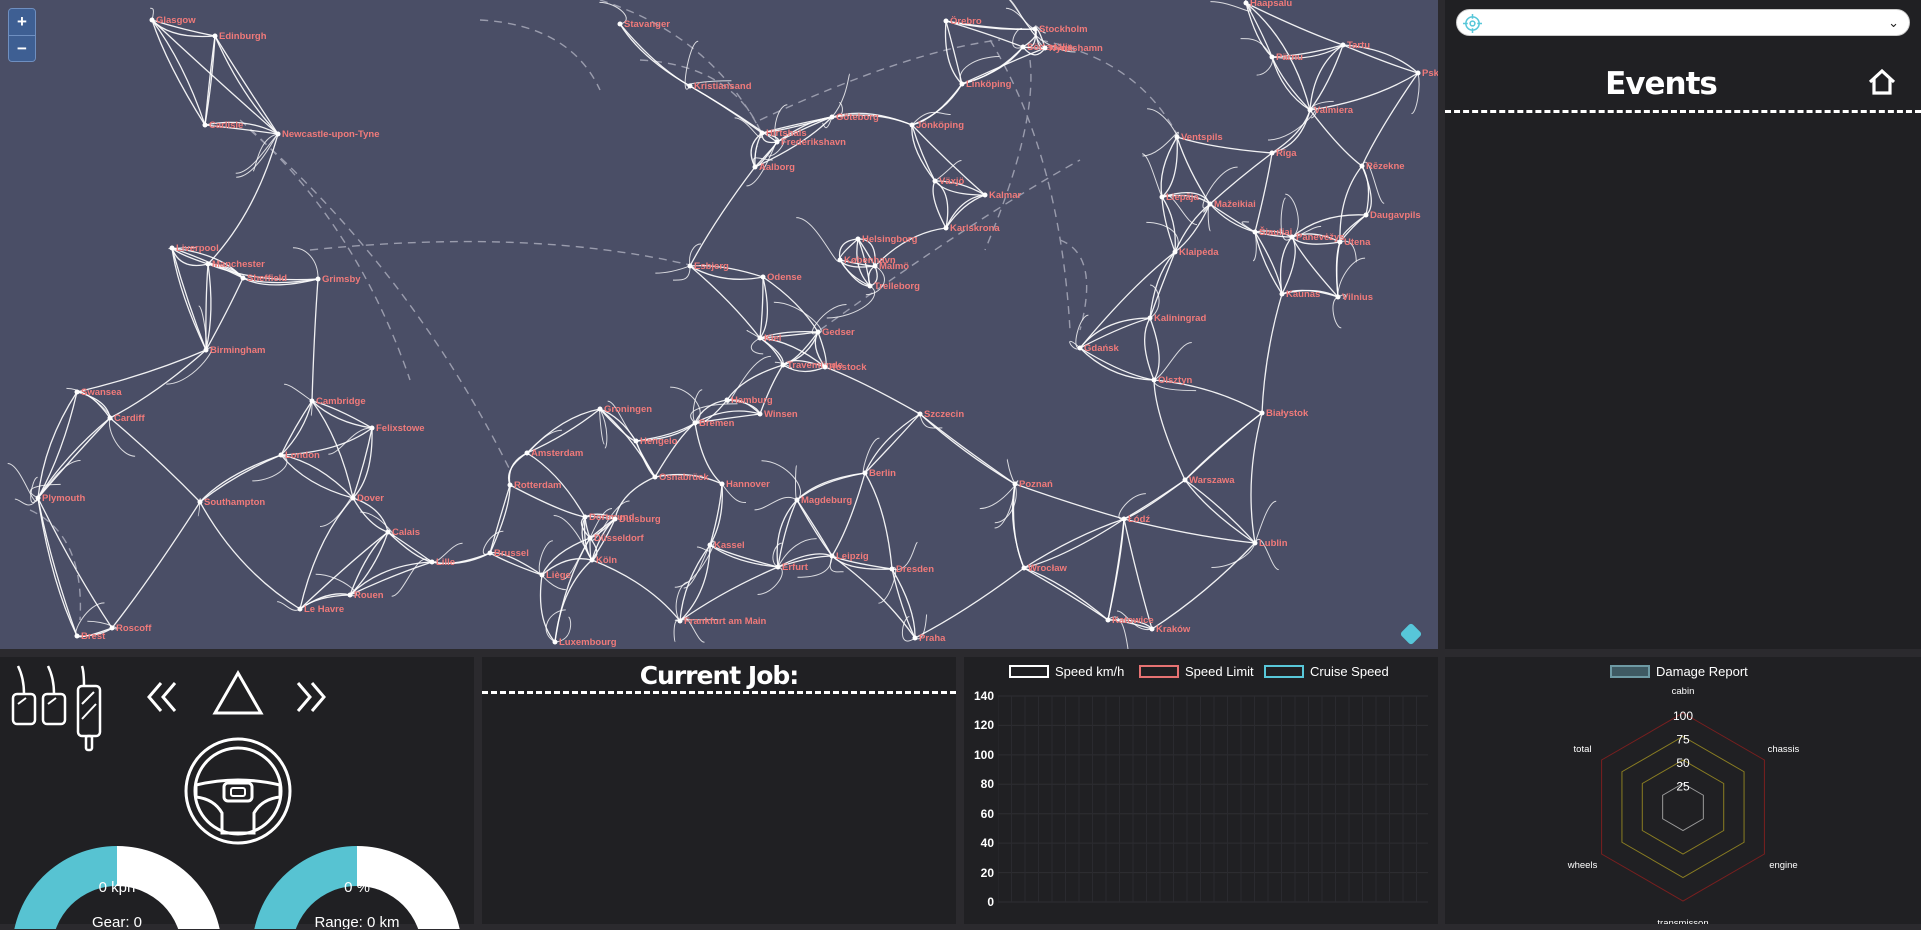 The height and width of the screenshot is (930, 1921). Describe the element at coordinates (1287, 413) in the screenshot. I see `city-label: Białystok` at that location.